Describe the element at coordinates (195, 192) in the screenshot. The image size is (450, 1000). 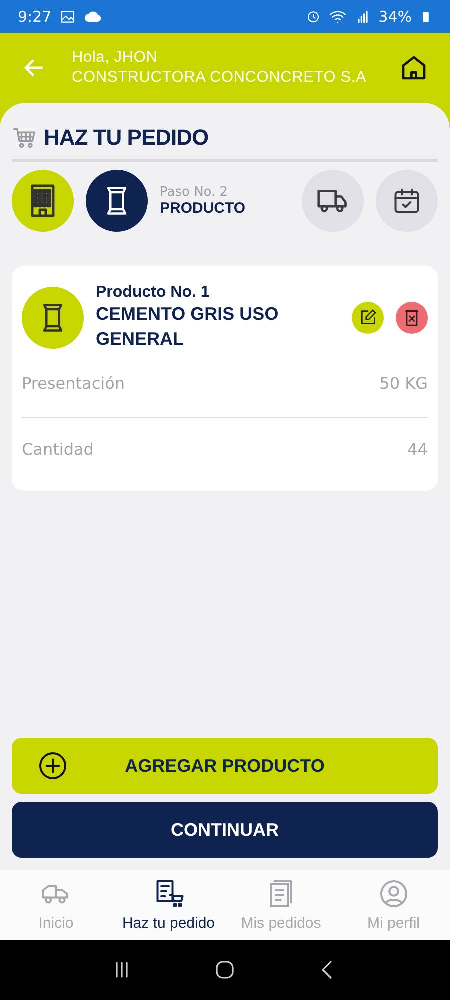
I see `step-caption: Paso No. 2` at that location.